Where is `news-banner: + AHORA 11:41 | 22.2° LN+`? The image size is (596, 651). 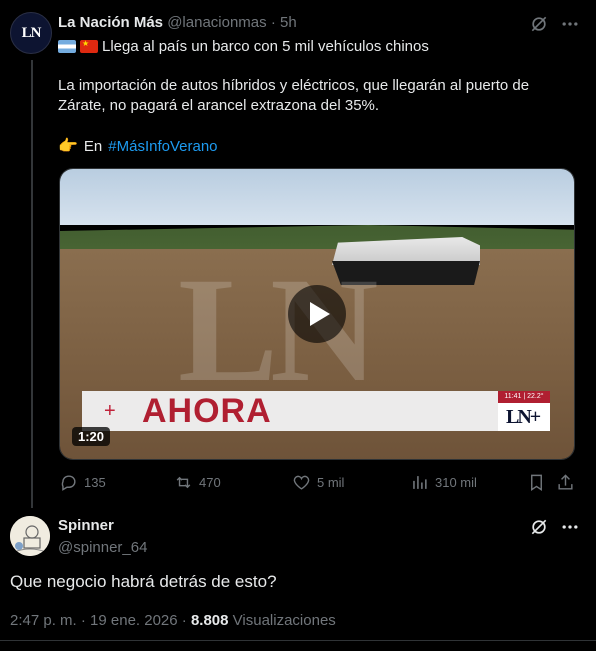
news-banner: + AHORA 11:41 | 22.2° LN+ is located at coordinates (316, 411).